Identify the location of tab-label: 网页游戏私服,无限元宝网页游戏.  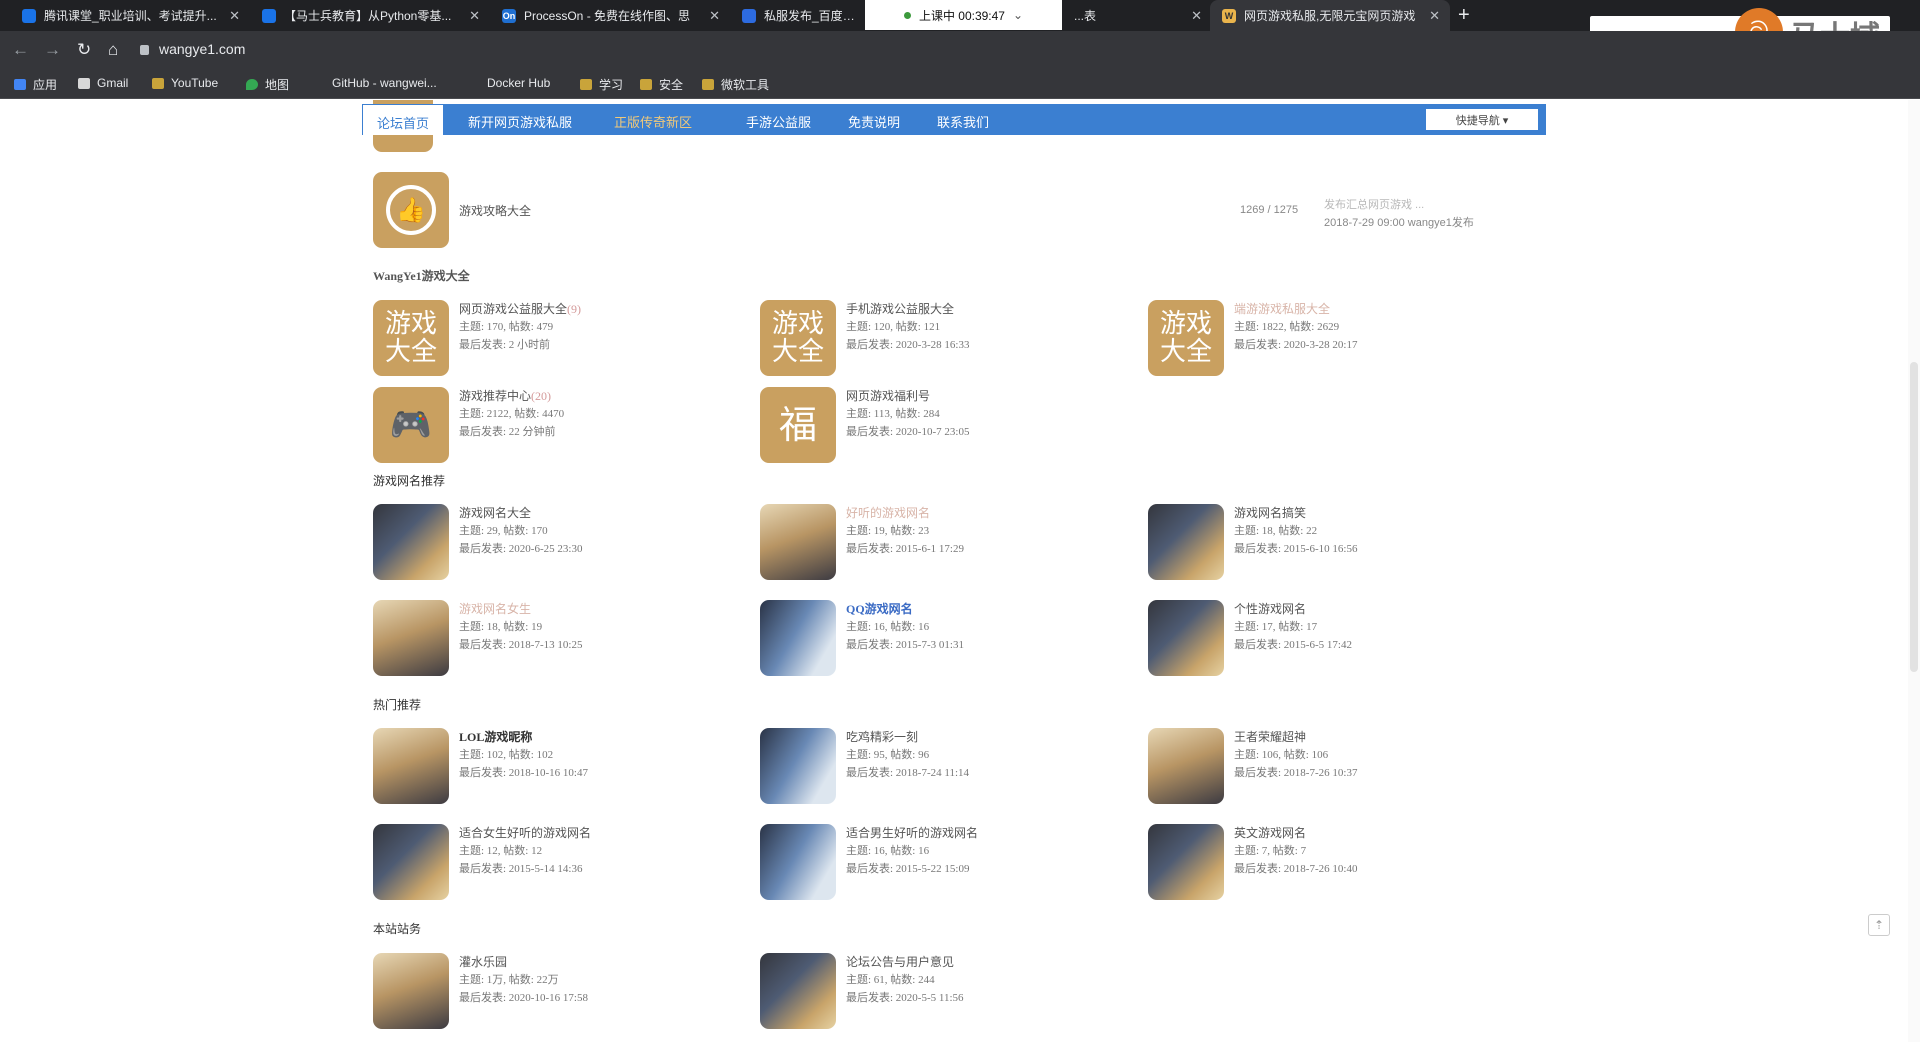
(1330, 16).